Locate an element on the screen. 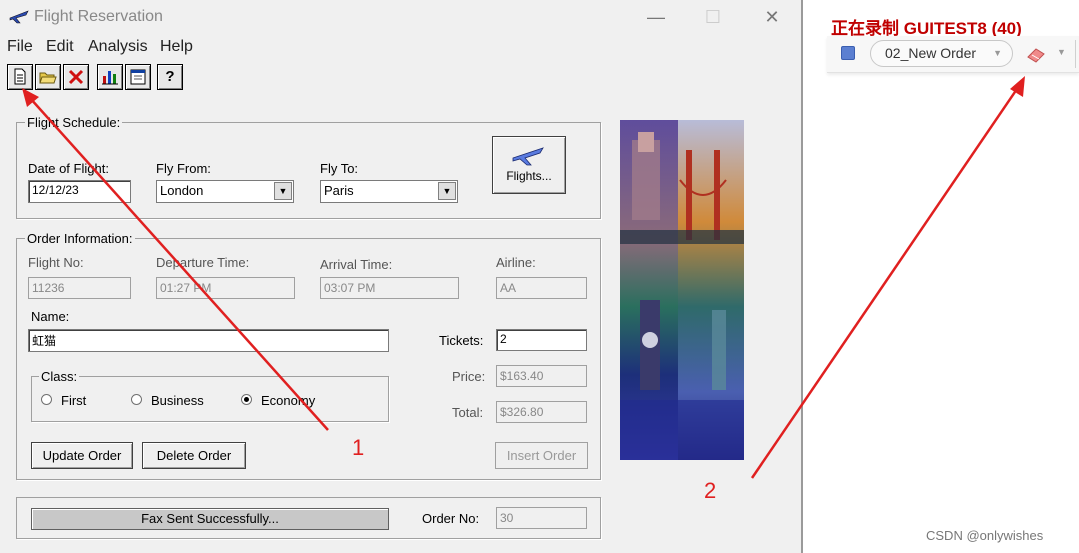 The height and width of the screenshot is (553, 1079). annotation-label-2: 2 is located at coordinates (710, 490).